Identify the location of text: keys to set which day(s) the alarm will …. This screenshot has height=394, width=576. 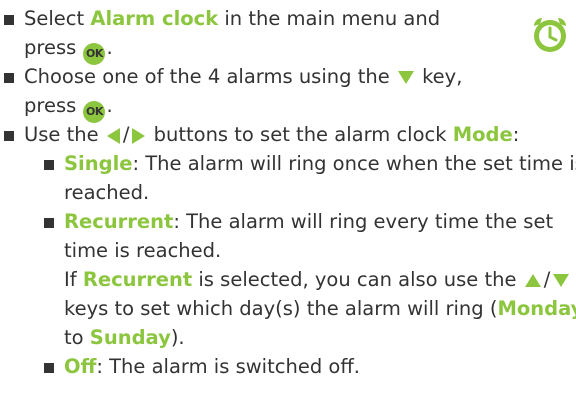
(281, 308).